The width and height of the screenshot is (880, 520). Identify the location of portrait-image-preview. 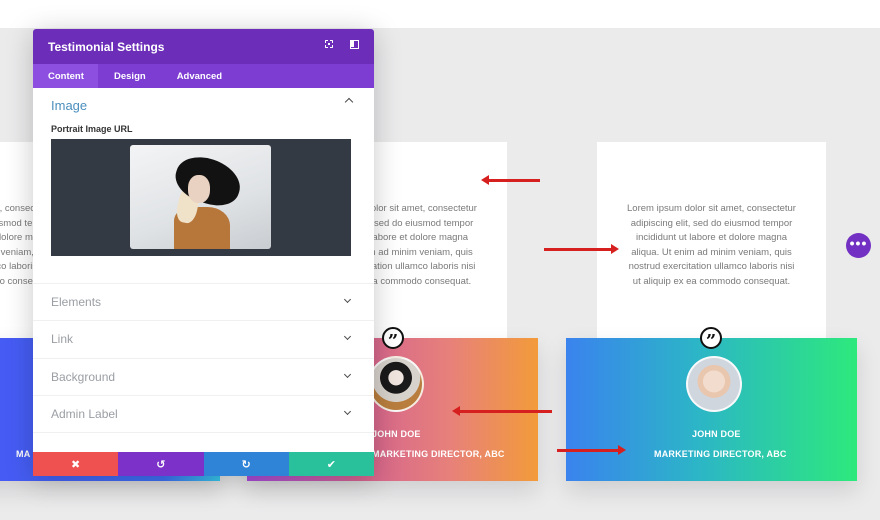
(200, 197).